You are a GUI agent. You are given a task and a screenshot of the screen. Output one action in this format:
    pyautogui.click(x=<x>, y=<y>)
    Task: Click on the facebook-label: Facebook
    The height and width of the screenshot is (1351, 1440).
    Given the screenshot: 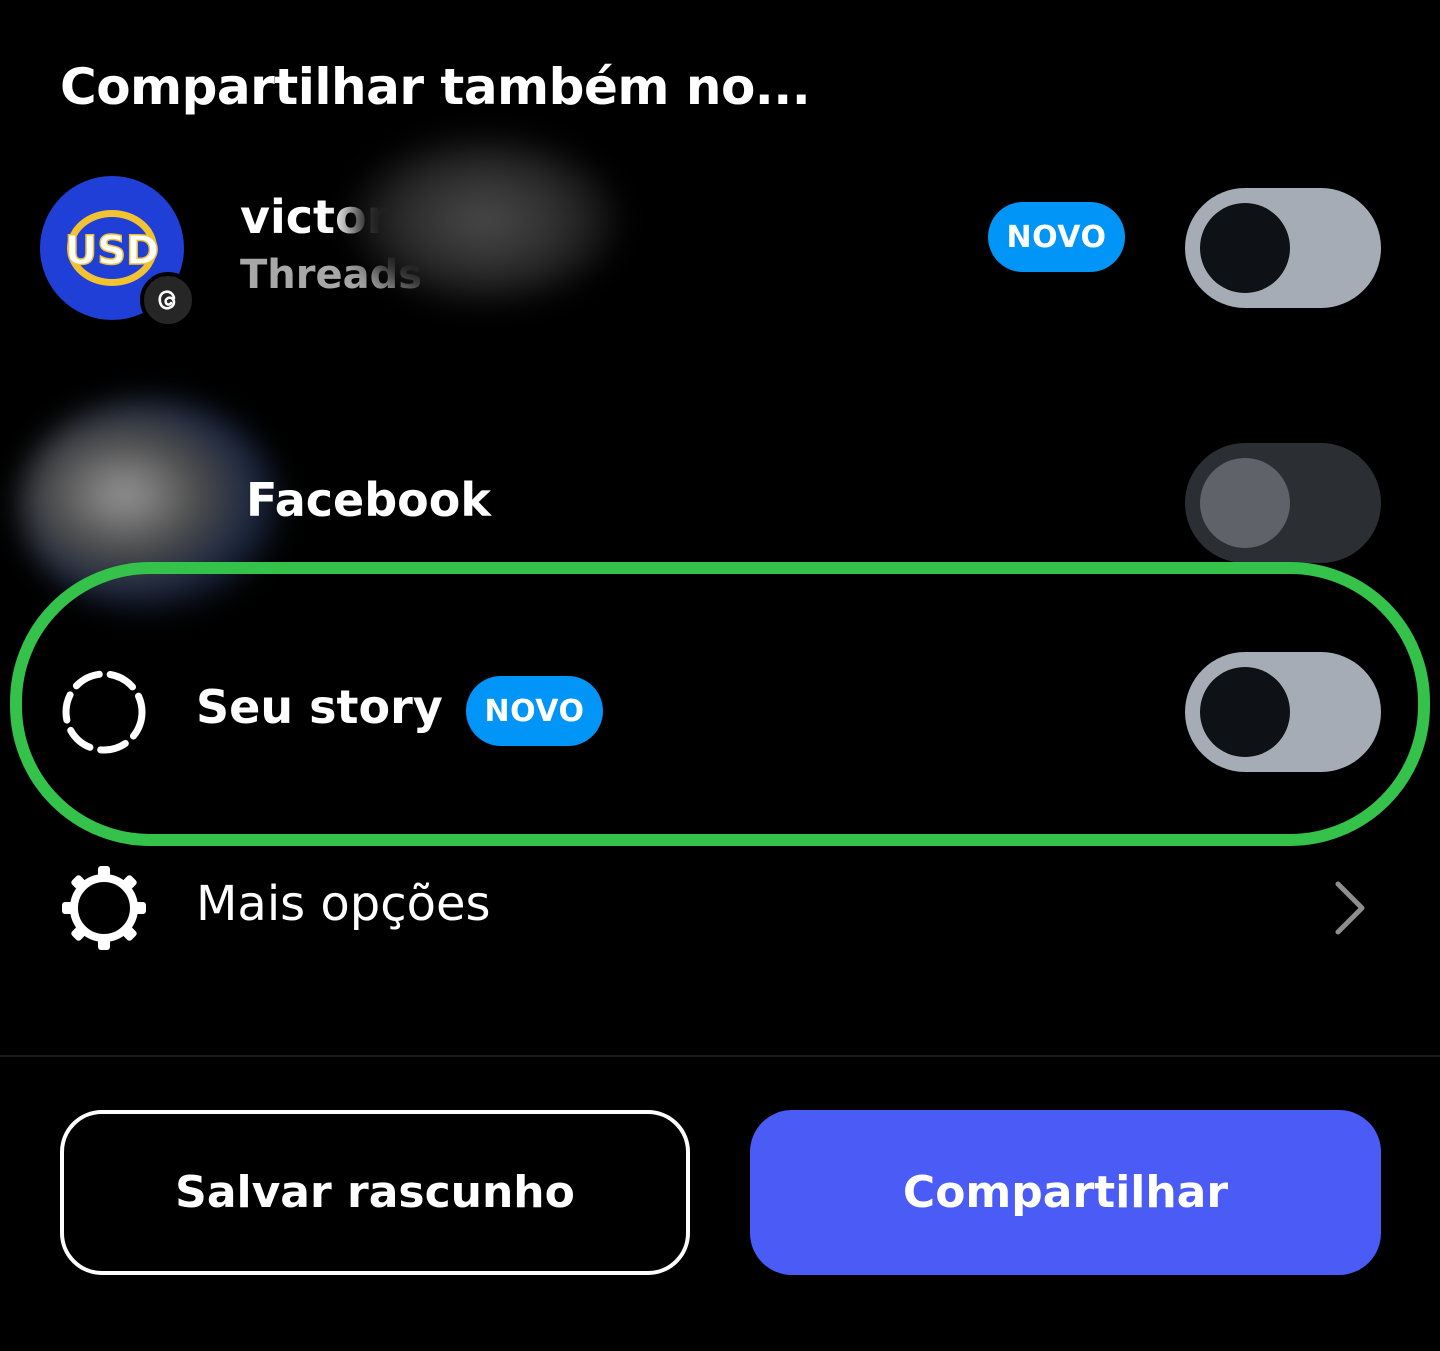 What is the action you would take?
    pyautogui.click(x=368, y=500)
    